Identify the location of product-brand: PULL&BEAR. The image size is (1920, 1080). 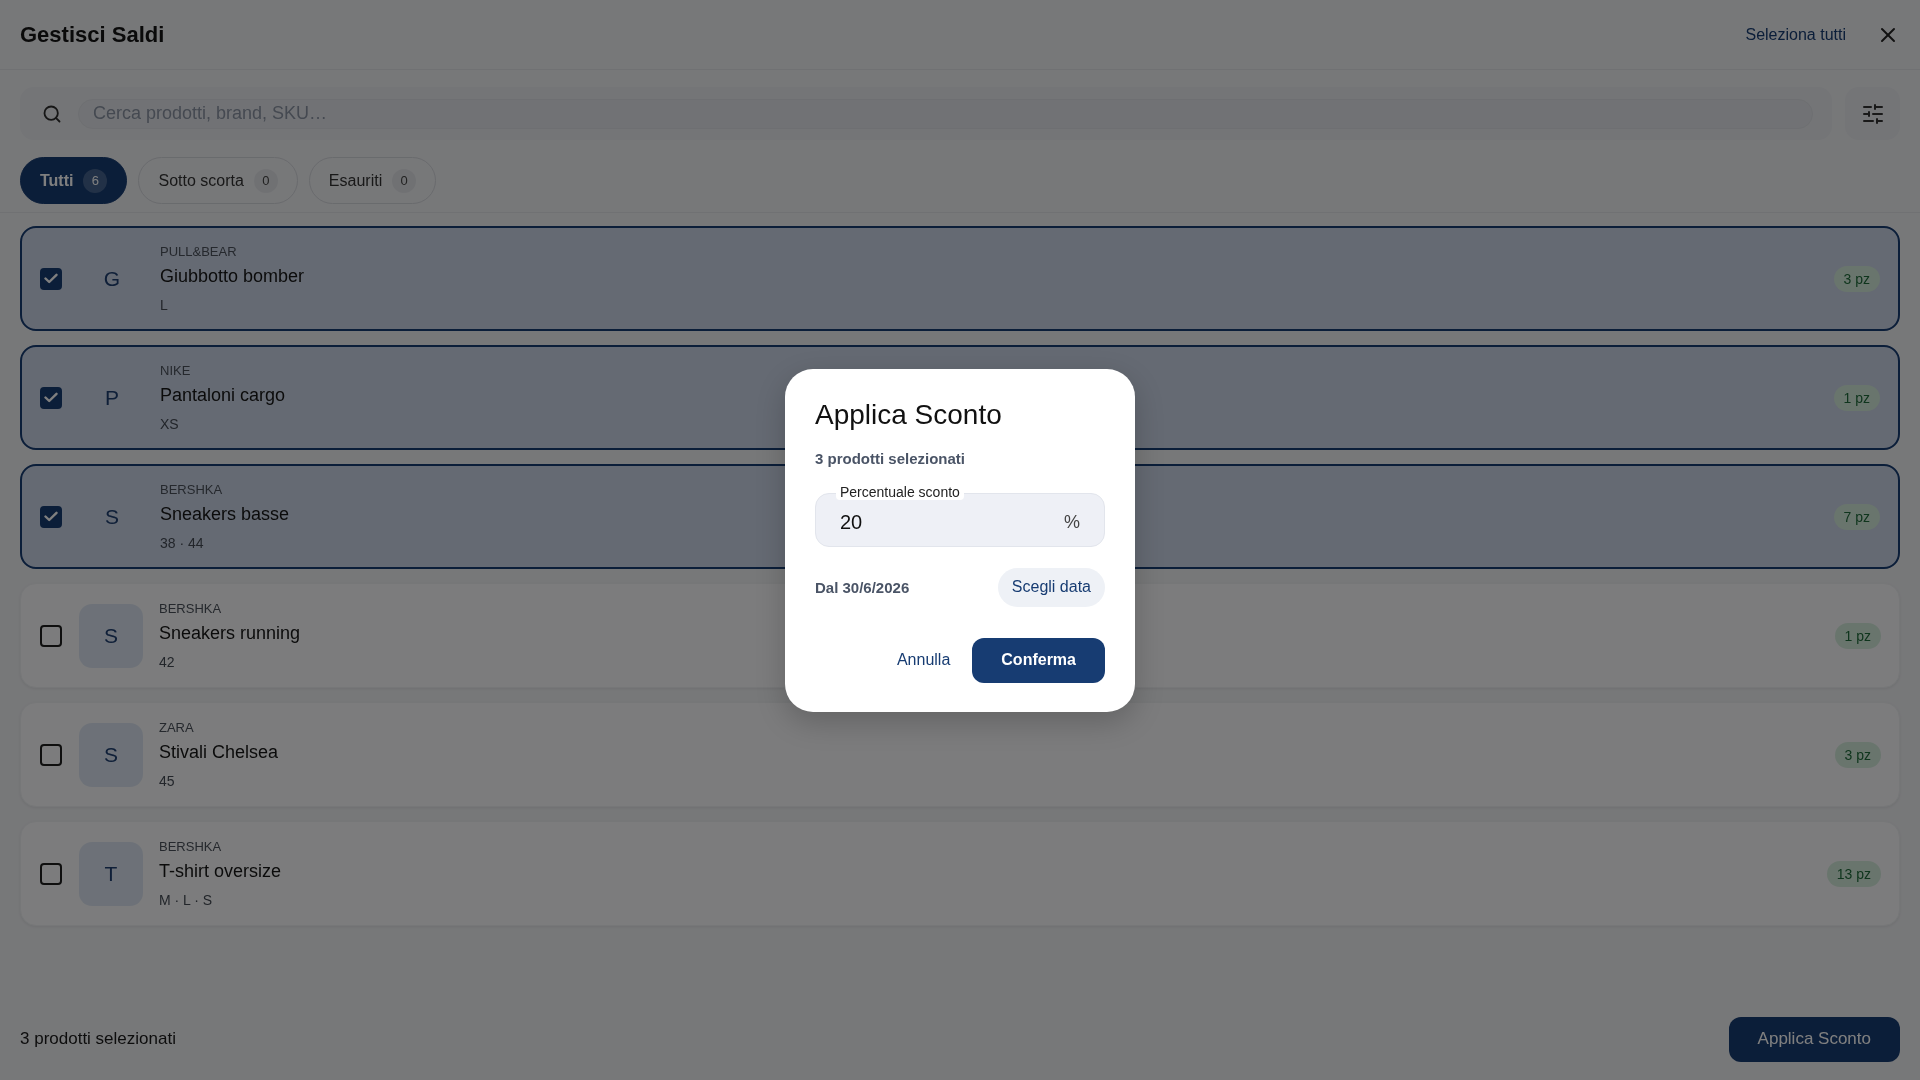
(198, 251).